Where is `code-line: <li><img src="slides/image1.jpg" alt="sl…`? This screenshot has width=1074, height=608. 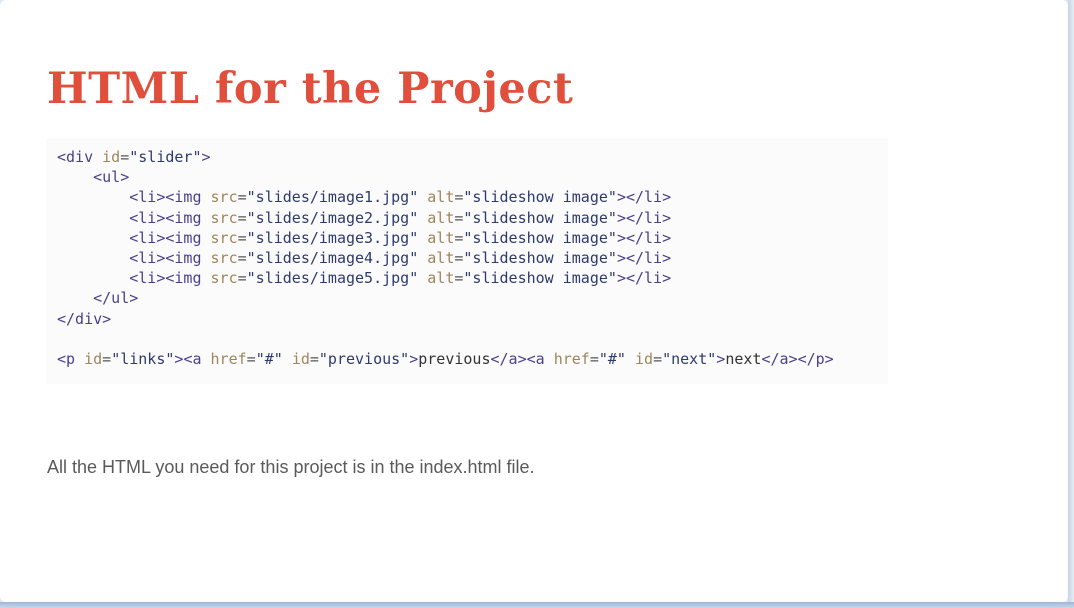
code-line: <li><img src="slides/image1.jpg" alt="sl… is located at coordinates (400, 197).